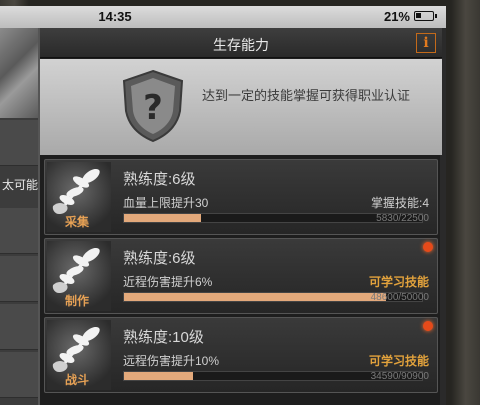 The image size is (480, 405). What do you see at coordinates (115, 16) in the screenshot?
I see `status-time: 14:35` at bounding box center [115, 16].